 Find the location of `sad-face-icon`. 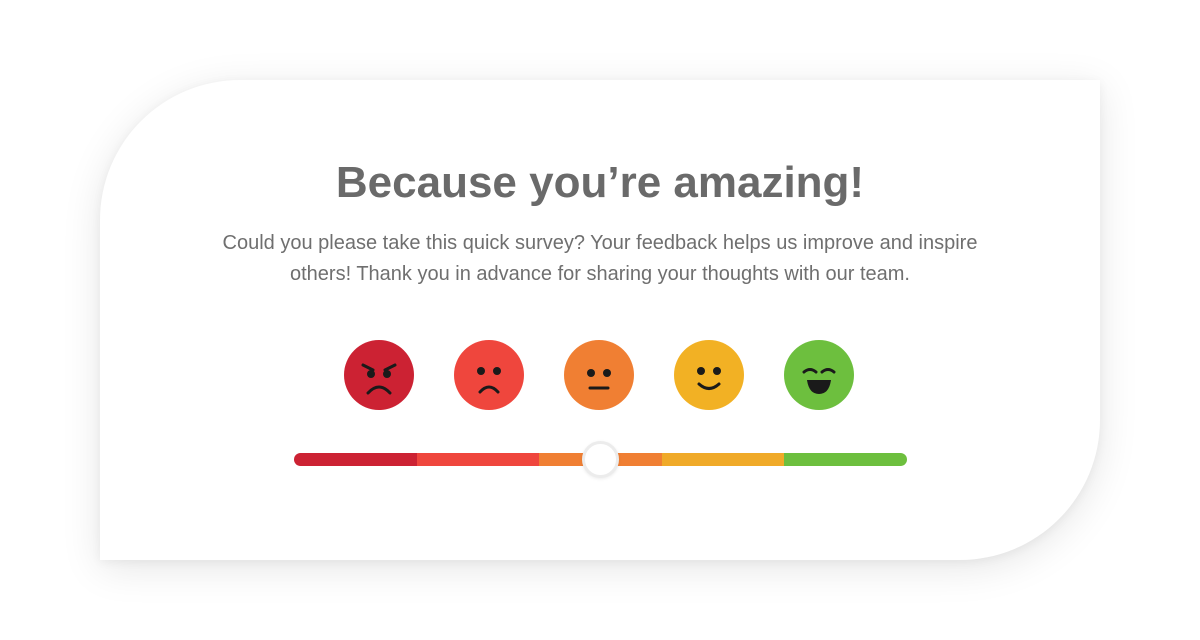

sad-face-icon is located at coordinates (489, 375).